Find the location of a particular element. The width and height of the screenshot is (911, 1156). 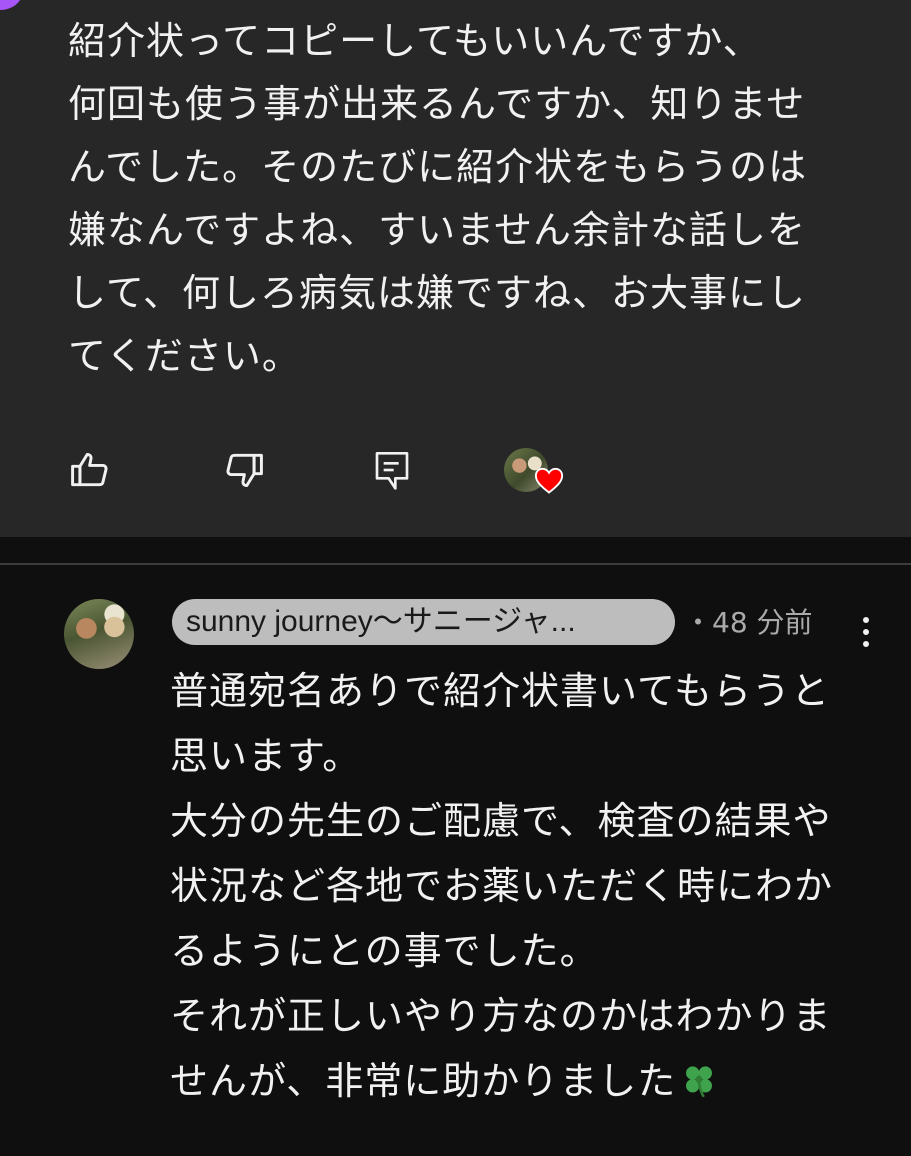

thread-gap is located at coordinates (455, 550).